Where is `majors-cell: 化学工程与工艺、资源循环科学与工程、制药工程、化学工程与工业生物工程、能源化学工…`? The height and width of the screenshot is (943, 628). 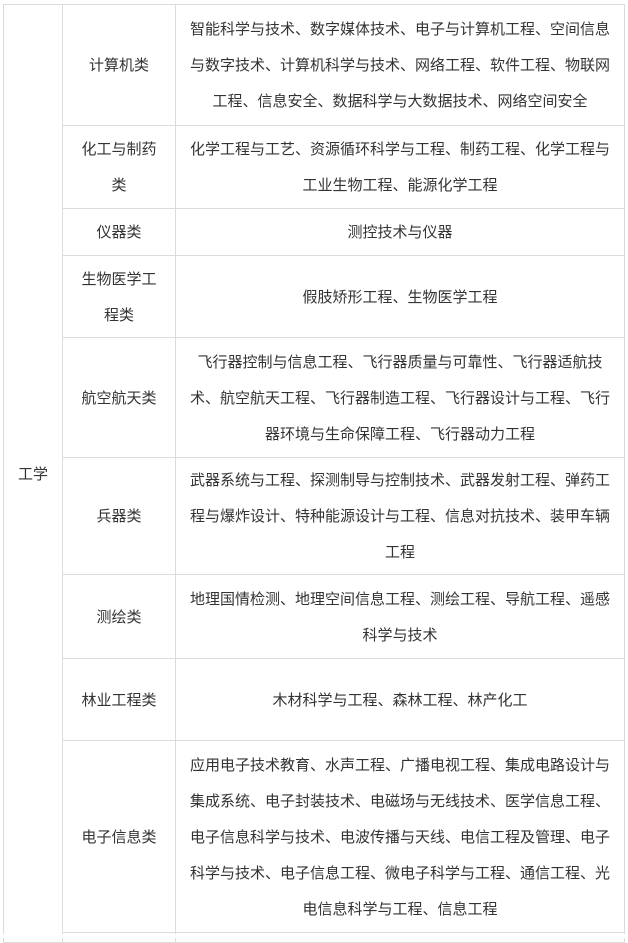 majors-cell: 化学工程与工艺、资源循环科学与工程、制药工程、化学工程与工业生物工程、能源化学工… is located at coordinates (400, 167).